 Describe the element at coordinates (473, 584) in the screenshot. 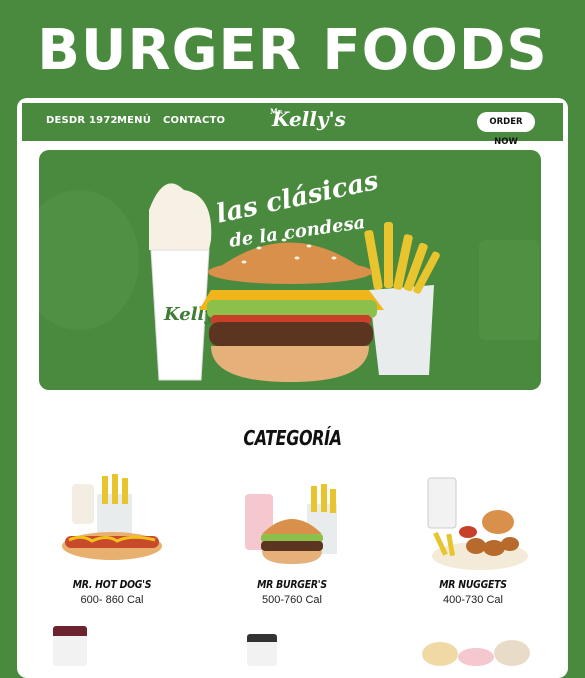

I see `category-name: MR NUGGETS` at that location.